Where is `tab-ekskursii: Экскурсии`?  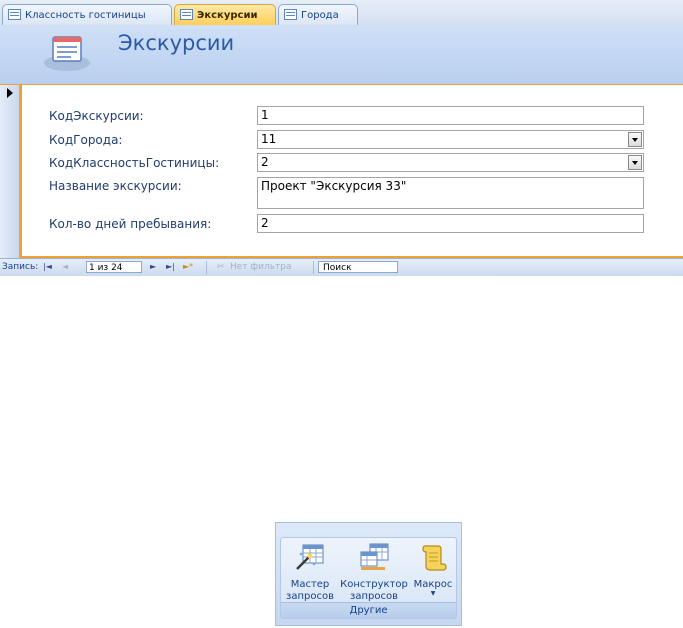 tab-ekskursii: Экскурсии is located at coordinates (225, 14).